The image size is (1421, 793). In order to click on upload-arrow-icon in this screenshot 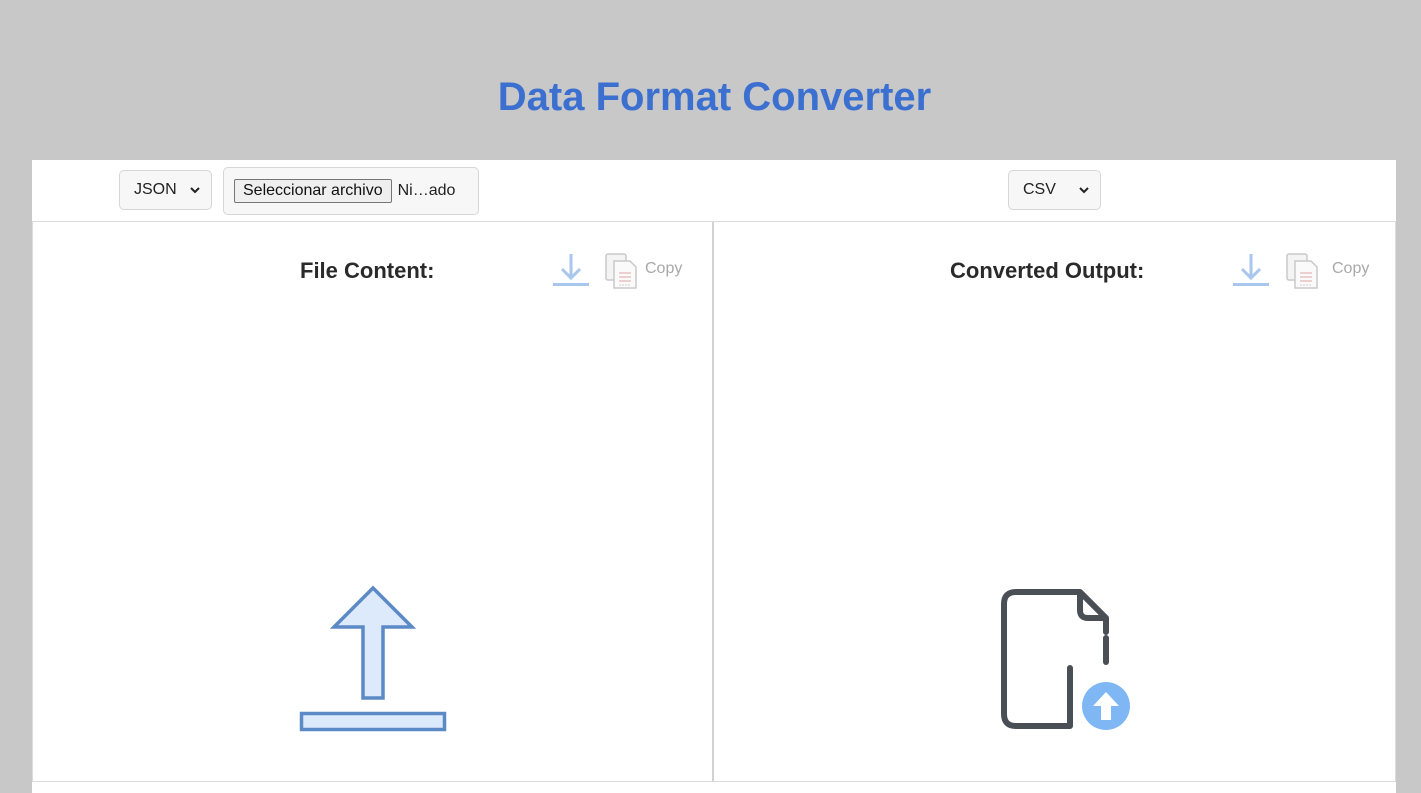, I will do `click(373, 658)`.